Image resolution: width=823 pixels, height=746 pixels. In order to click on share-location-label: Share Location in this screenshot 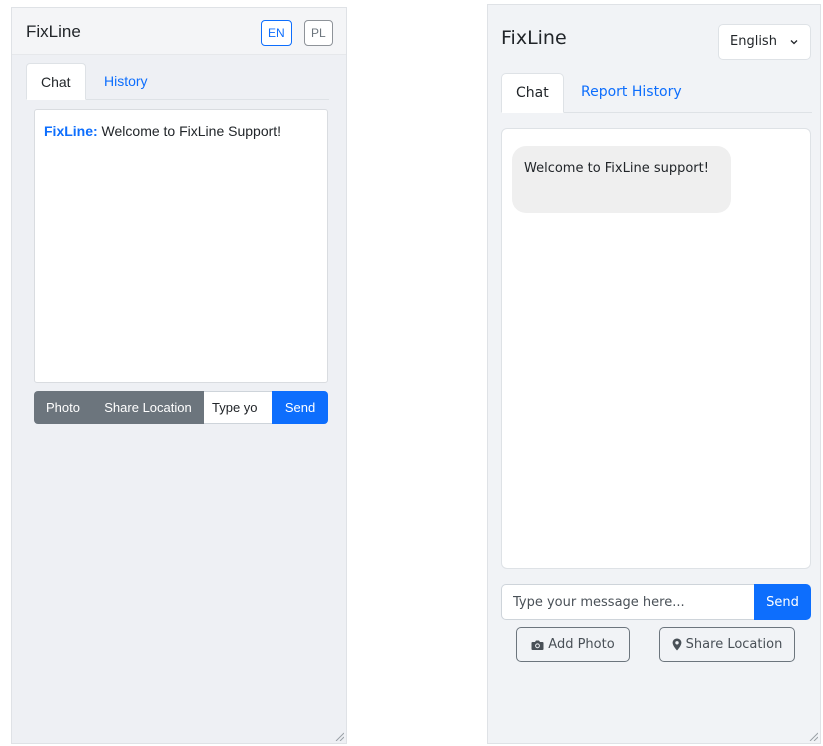, I will do `click(734, 644)`.